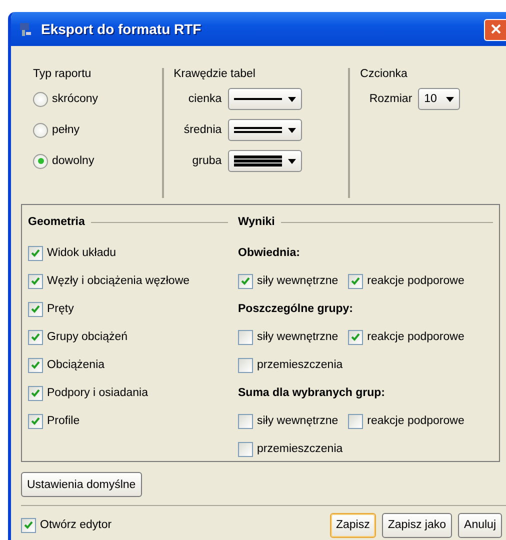  What do you see at coordinates (128, 253) in the screenshot?
I see `checkbox: Widok układu` at bounding box center [128, 253].